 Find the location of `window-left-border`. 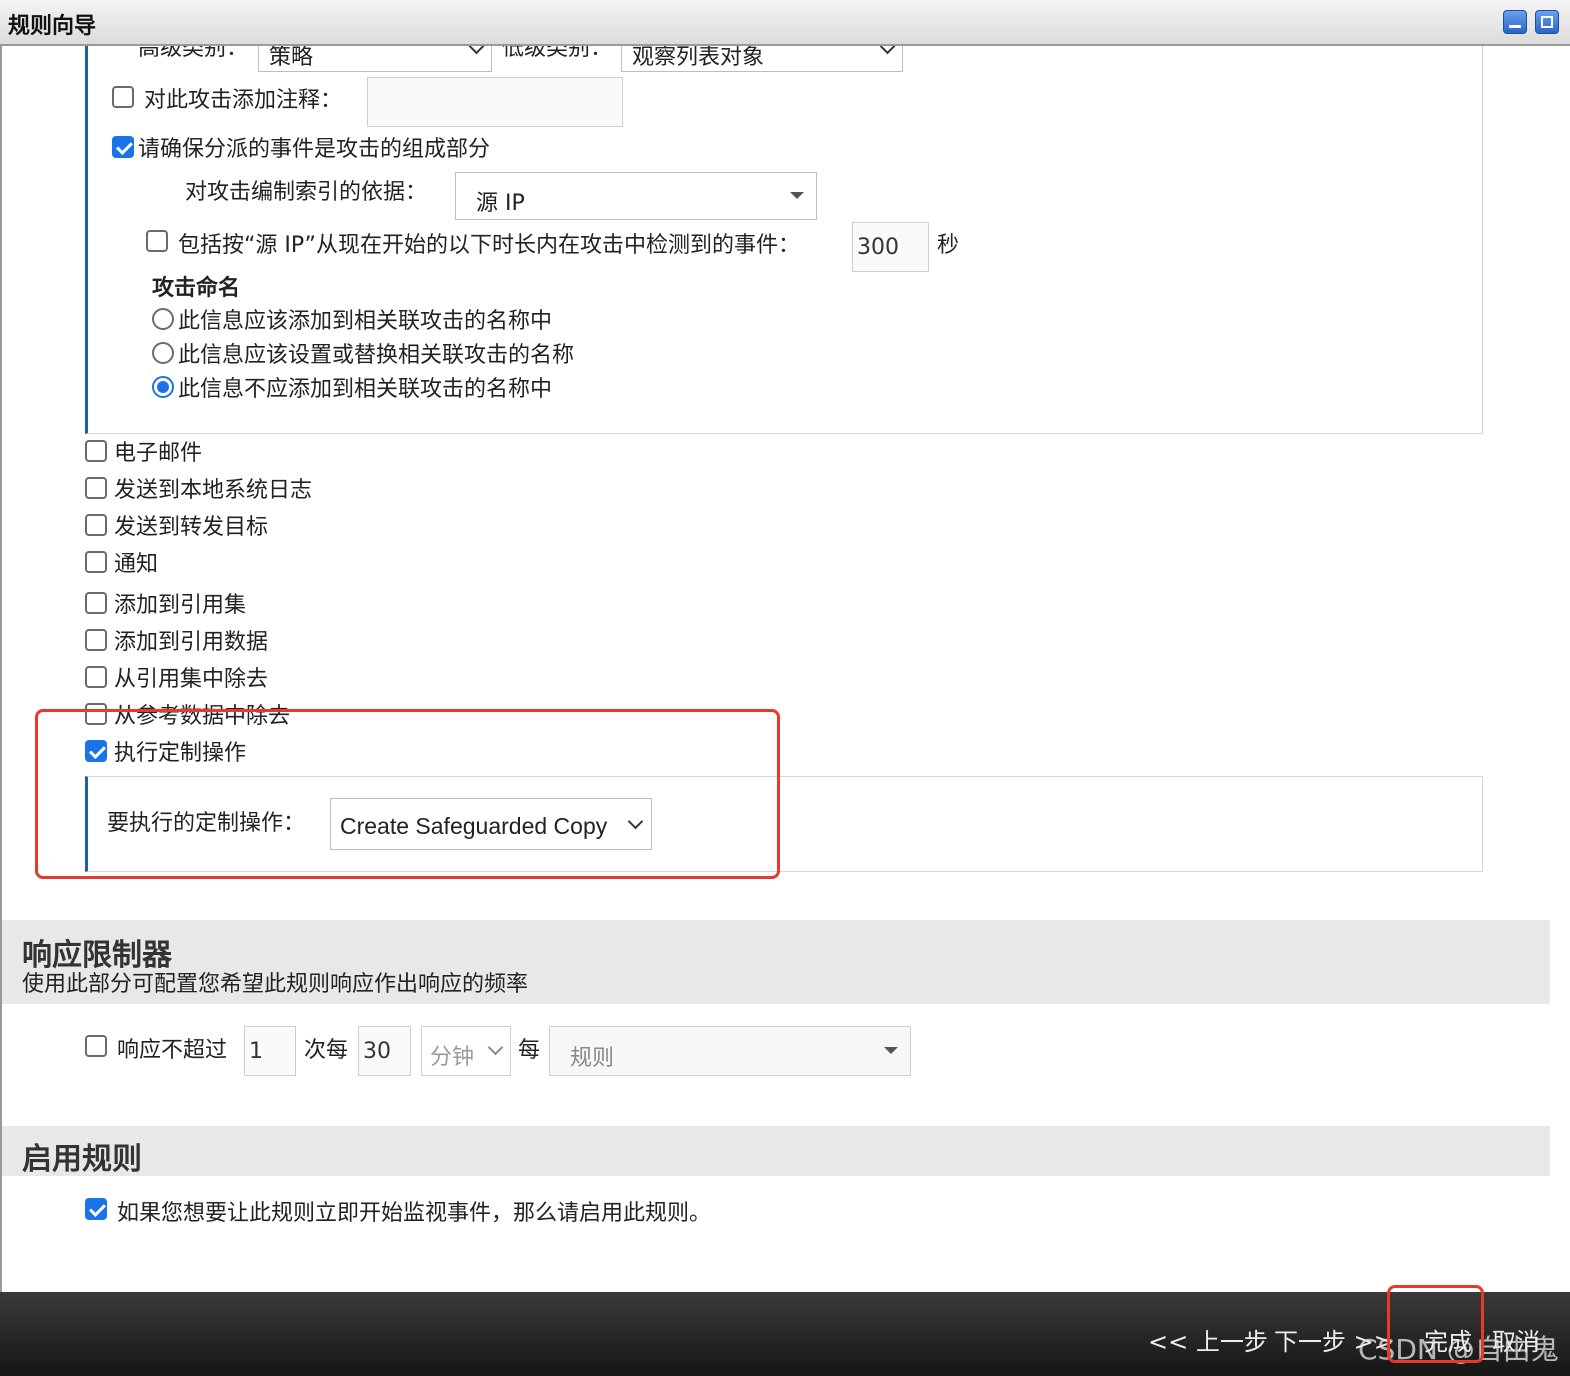

window-left-border is located at coordinates (1, 669).